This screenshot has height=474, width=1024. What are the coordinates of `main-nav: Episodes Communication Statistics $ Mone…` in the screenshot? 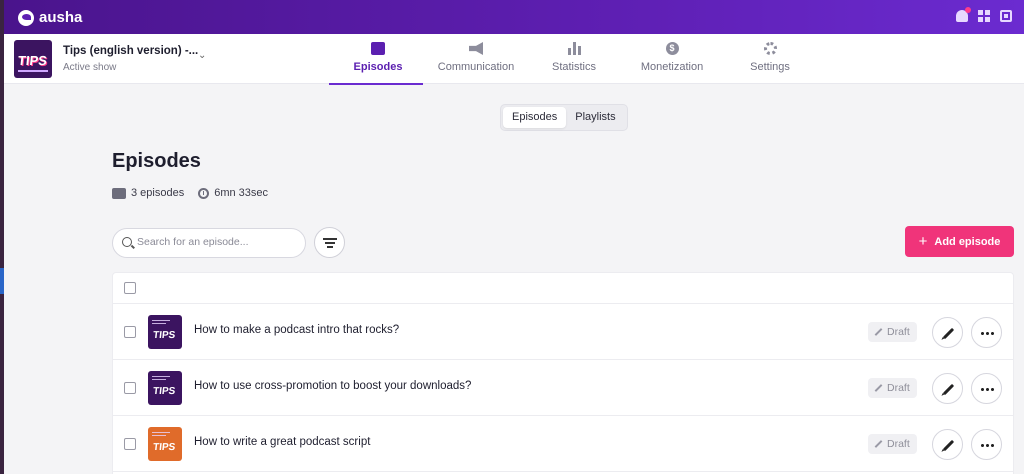 It's located at (574, 59).